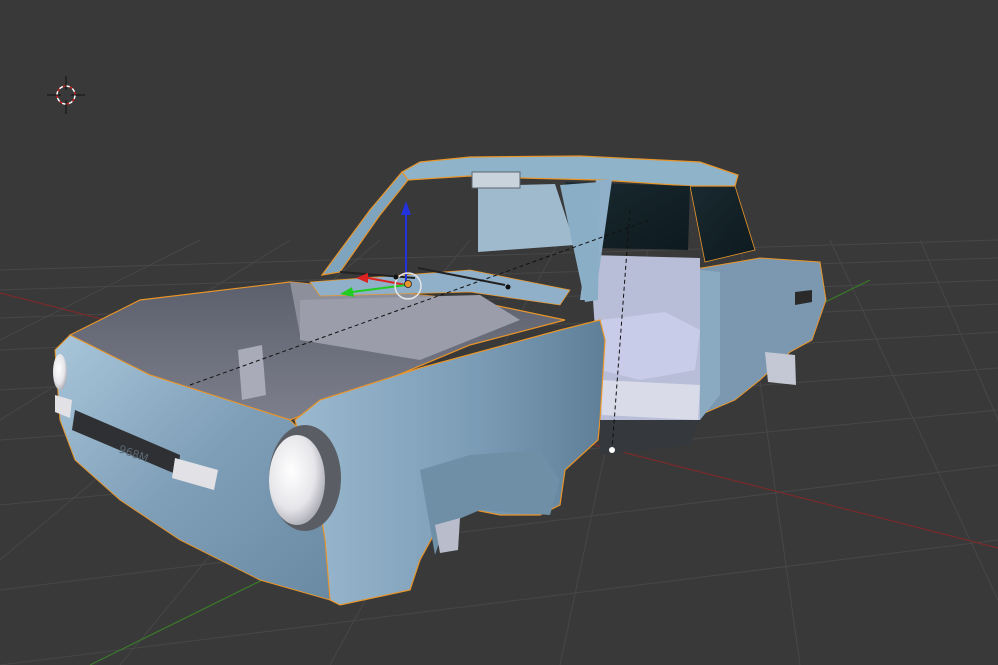 The height and width of the screenshot is (665, 998). What do you see at coordinates (406, 208) in the screenshot?
I see `gizmo-z-arrow-icon` at bounding box center [406, 208].